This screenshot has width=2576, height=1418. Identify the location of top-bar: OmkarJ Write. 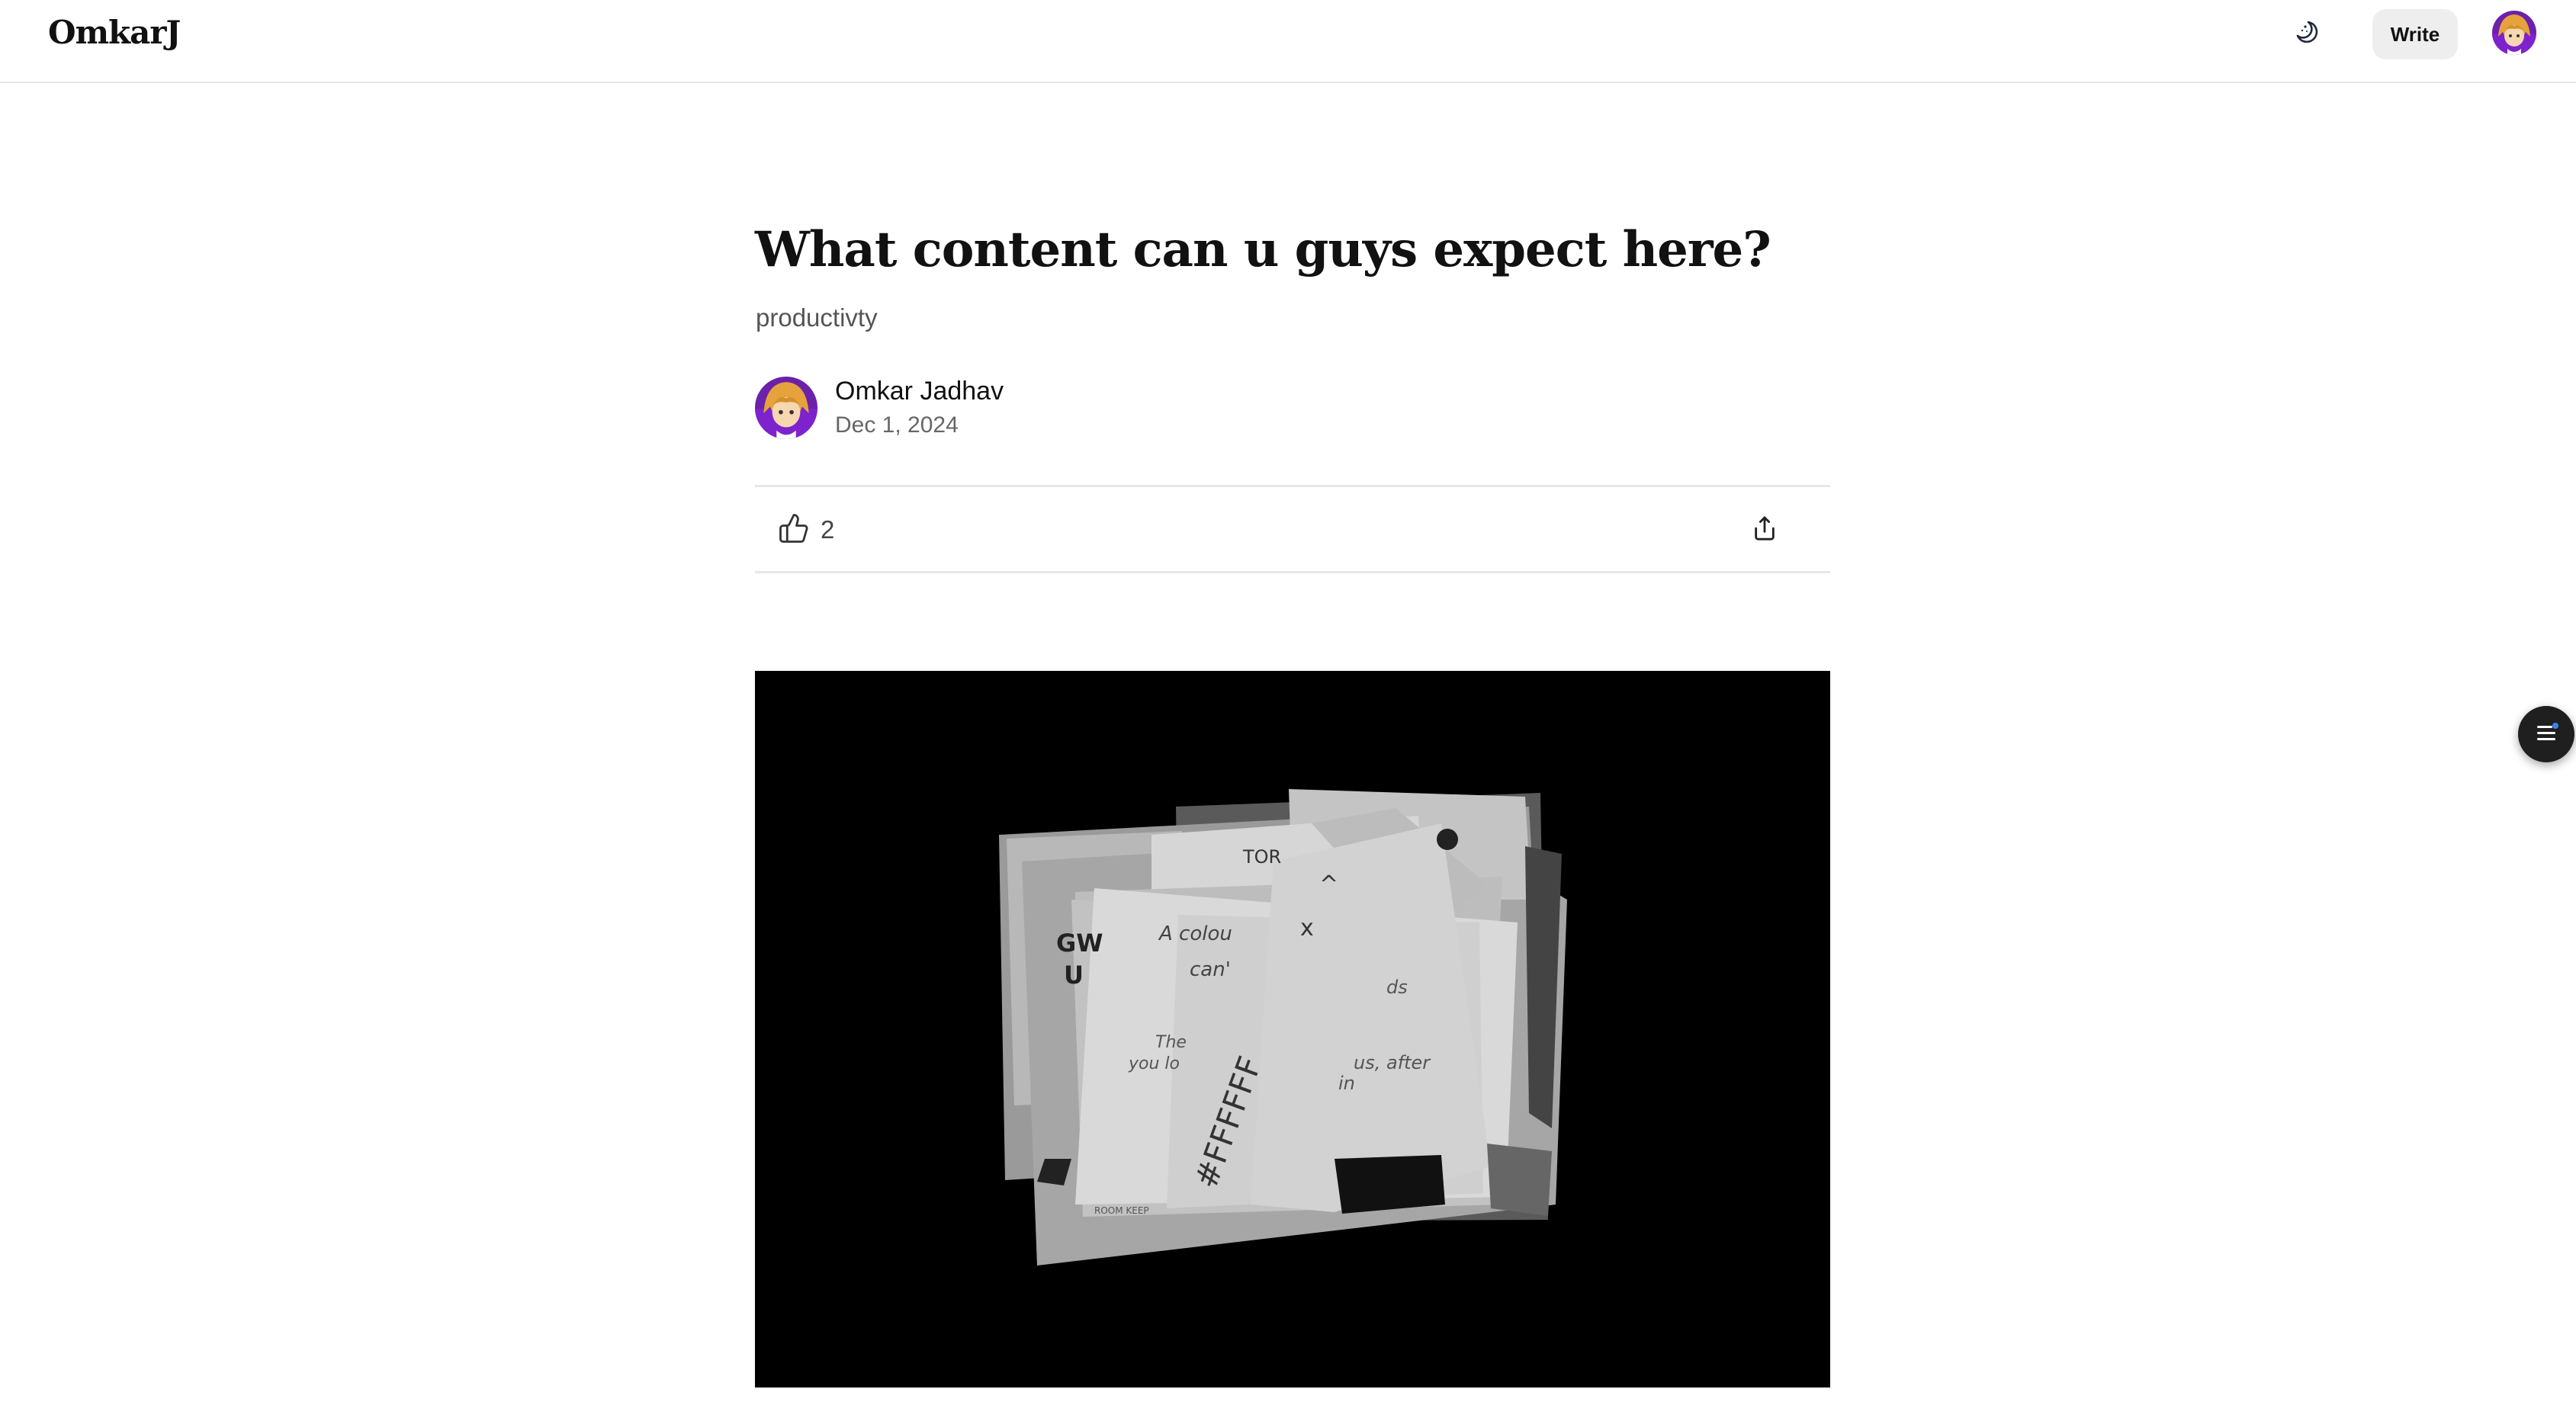
(1288, 41).